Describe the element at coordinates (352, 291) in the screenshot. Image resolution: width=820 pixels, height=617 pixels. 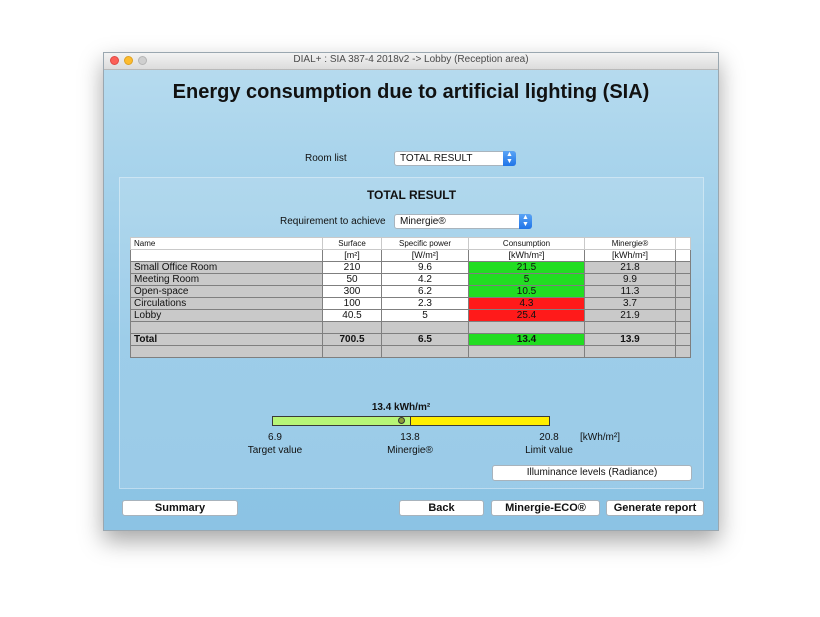
I see `row-surface: 300` at that location.